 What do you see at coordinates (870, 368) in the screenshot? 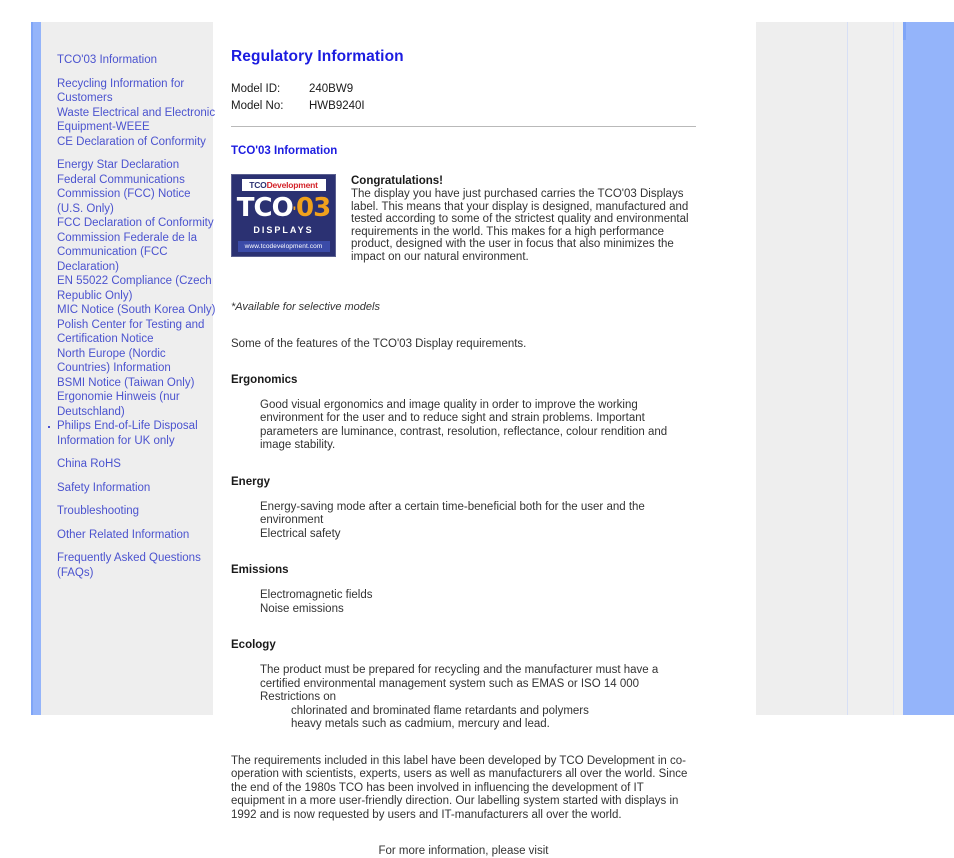
I see `right-band-middle` at bounding box center [870, 368].